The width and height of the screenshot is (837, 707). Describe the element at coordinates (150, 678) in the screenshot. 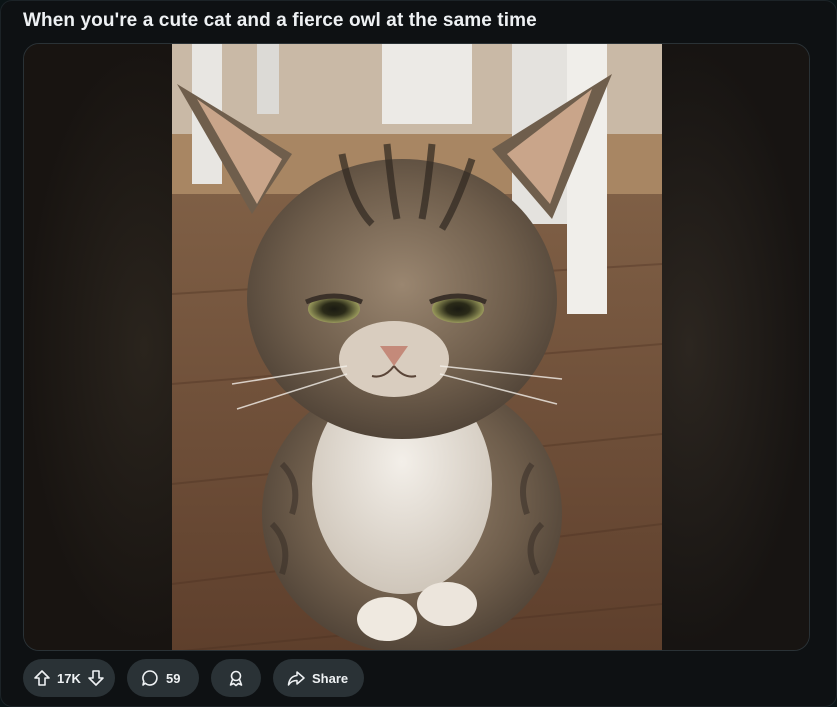

I see `comment-bubble-icon` at that location.